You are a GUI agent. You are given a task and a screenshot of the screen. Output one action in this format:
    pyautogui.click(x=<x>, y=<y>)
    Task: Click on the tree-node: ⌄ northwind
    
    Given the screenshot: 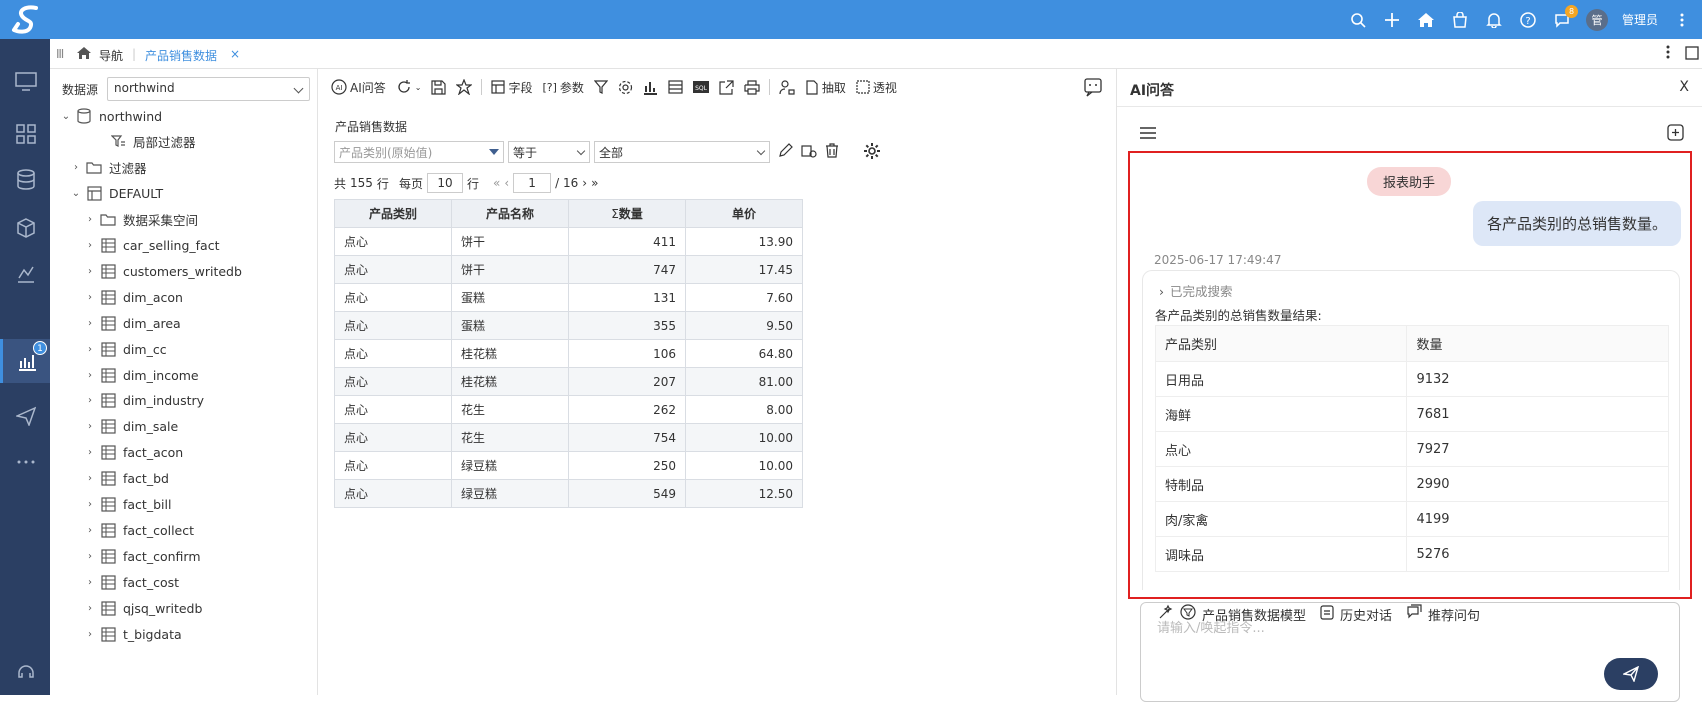 What is the action you would take?
    pyautogui.click(x=111, y=116)
    